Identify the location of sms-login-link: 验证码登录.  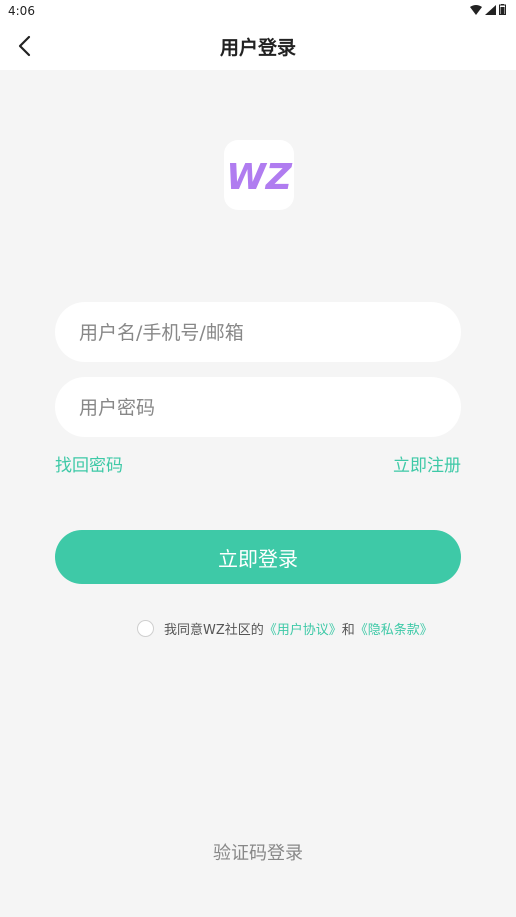
(258, 852).